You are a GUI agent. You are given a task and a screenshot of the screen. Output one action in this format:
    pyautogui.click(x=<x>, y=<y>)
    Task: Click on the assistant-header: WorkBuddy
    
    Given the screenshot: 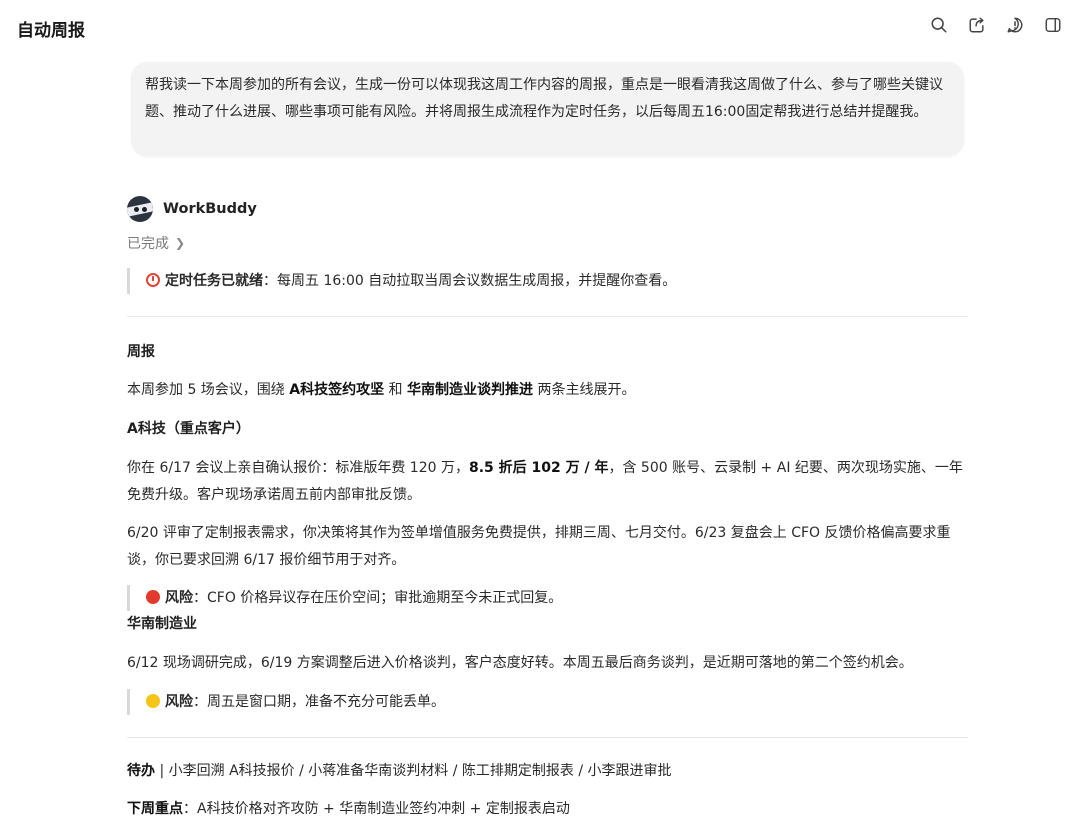 What is the action you would take?
    pyautogui.click(x=192, y=209)
    